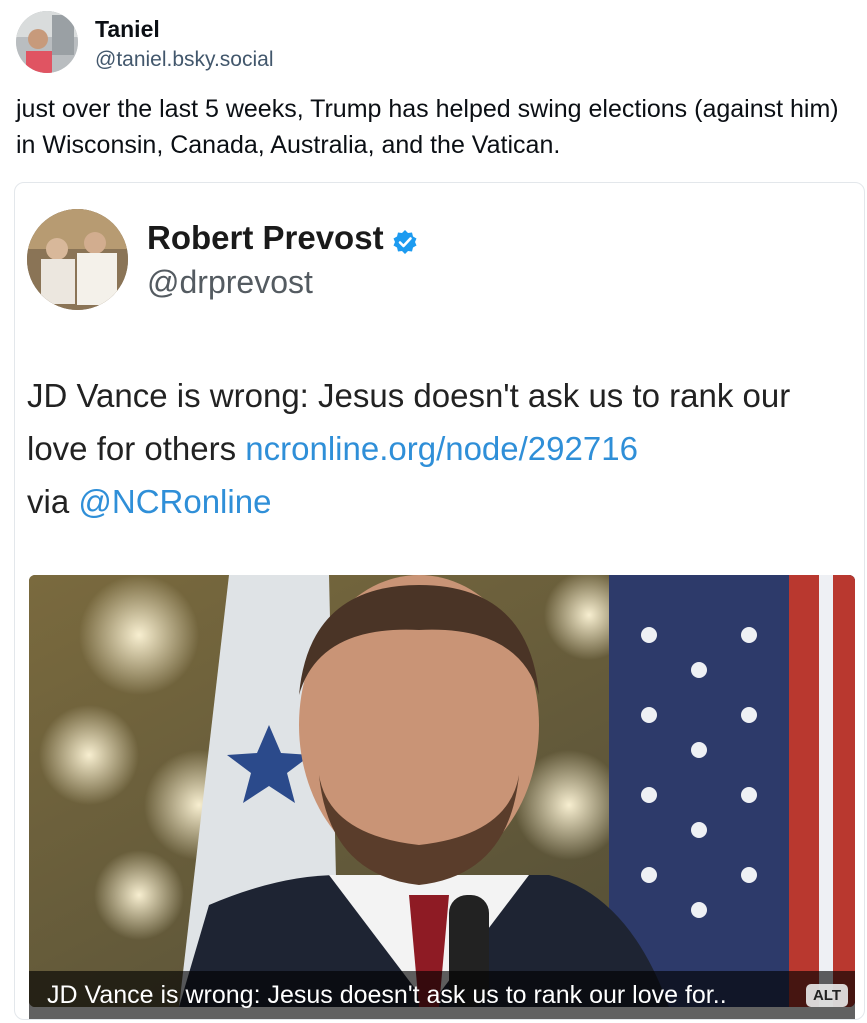 This screenshot has width=867, height=1023. What do you see at coordinates (77, 259) in the screenshot?
I see `tweet-author-avatar` at bounding box center [77, 259].